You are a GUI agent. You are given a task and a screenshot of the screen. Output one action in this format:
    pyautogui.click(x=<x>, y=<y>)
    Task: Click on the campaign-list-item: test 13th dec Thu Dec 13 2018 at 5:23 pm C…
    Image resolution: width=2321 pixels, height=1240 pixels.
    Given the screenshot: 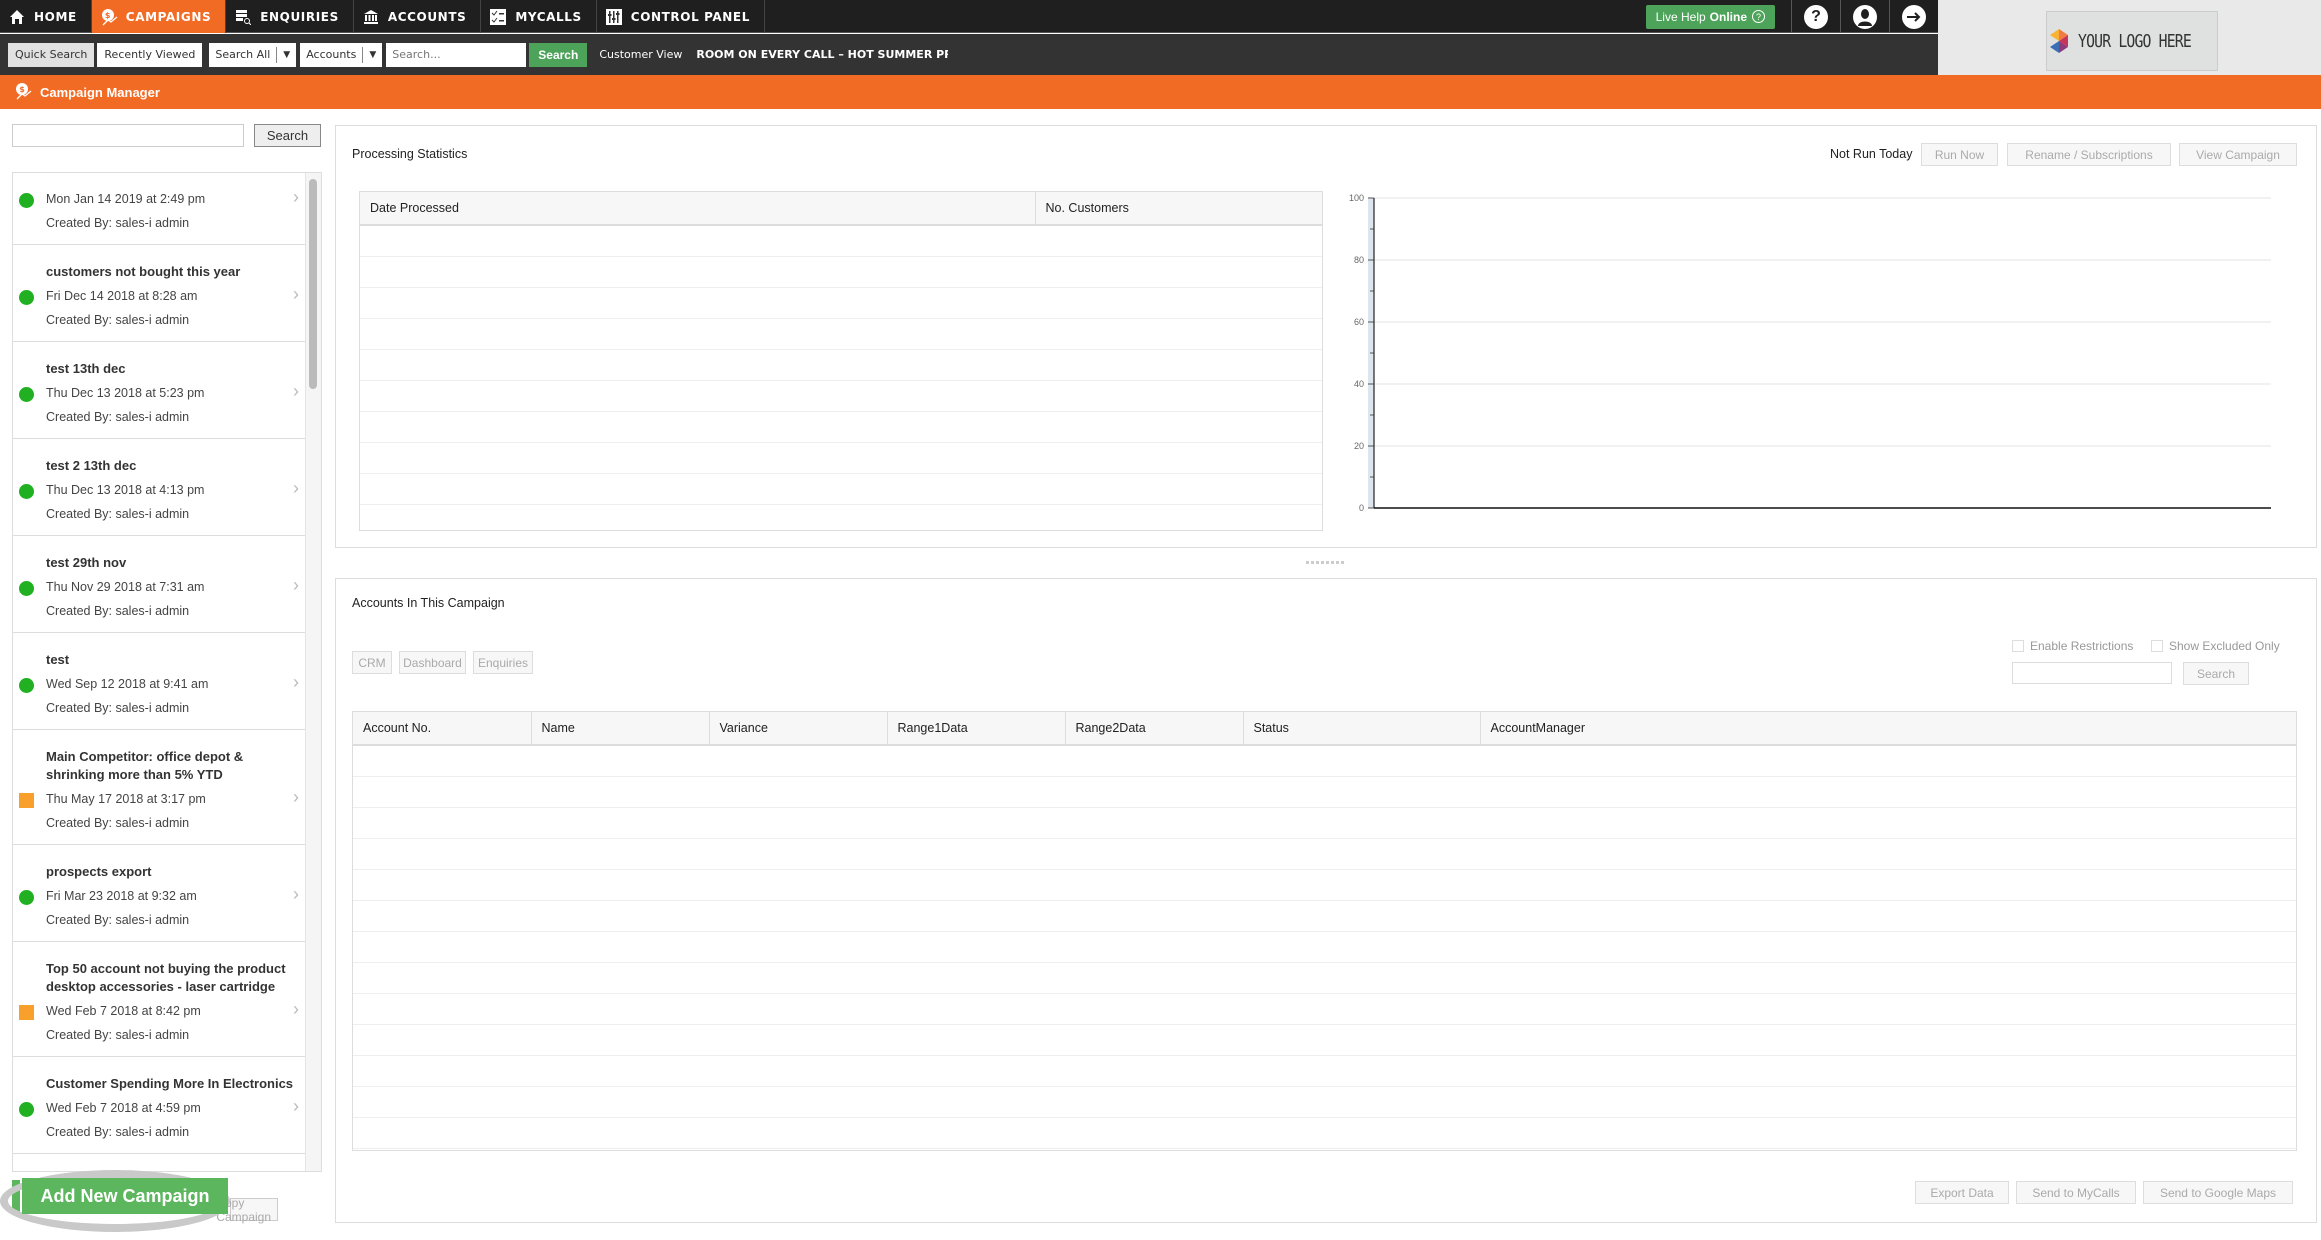 What is the action you would take?
    pyautogui.click(x=160, y=390)
    